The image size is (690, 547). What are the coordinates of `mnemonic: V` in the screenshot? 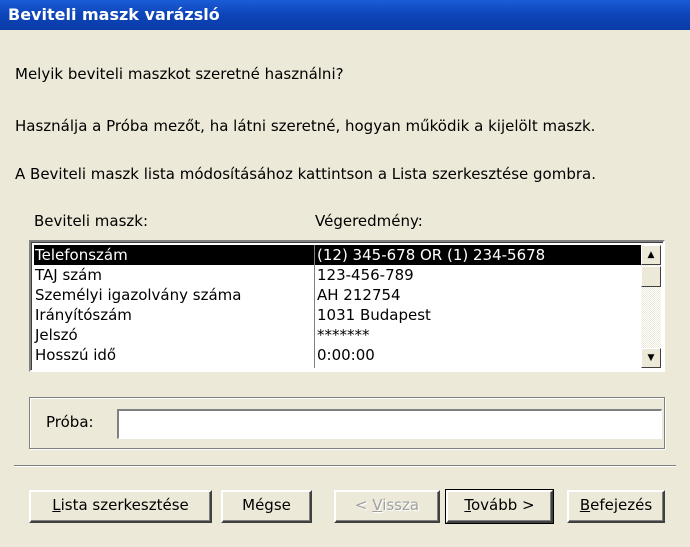 It's located at (377, 505).